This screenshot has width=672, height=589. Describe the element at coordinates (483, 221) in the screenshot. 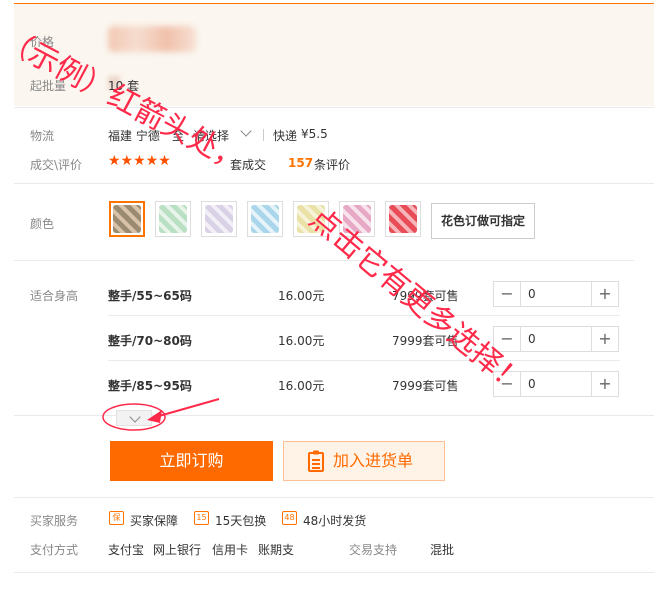

I see `custom-print-option: 花色订做可指定` at that location.